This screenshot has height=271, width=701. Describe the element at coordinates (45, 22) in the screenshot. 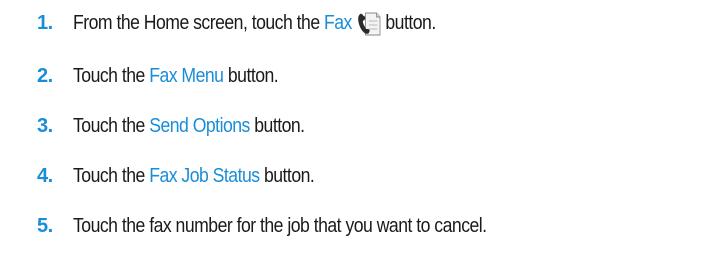

I see `step-number: 1.` at that location.